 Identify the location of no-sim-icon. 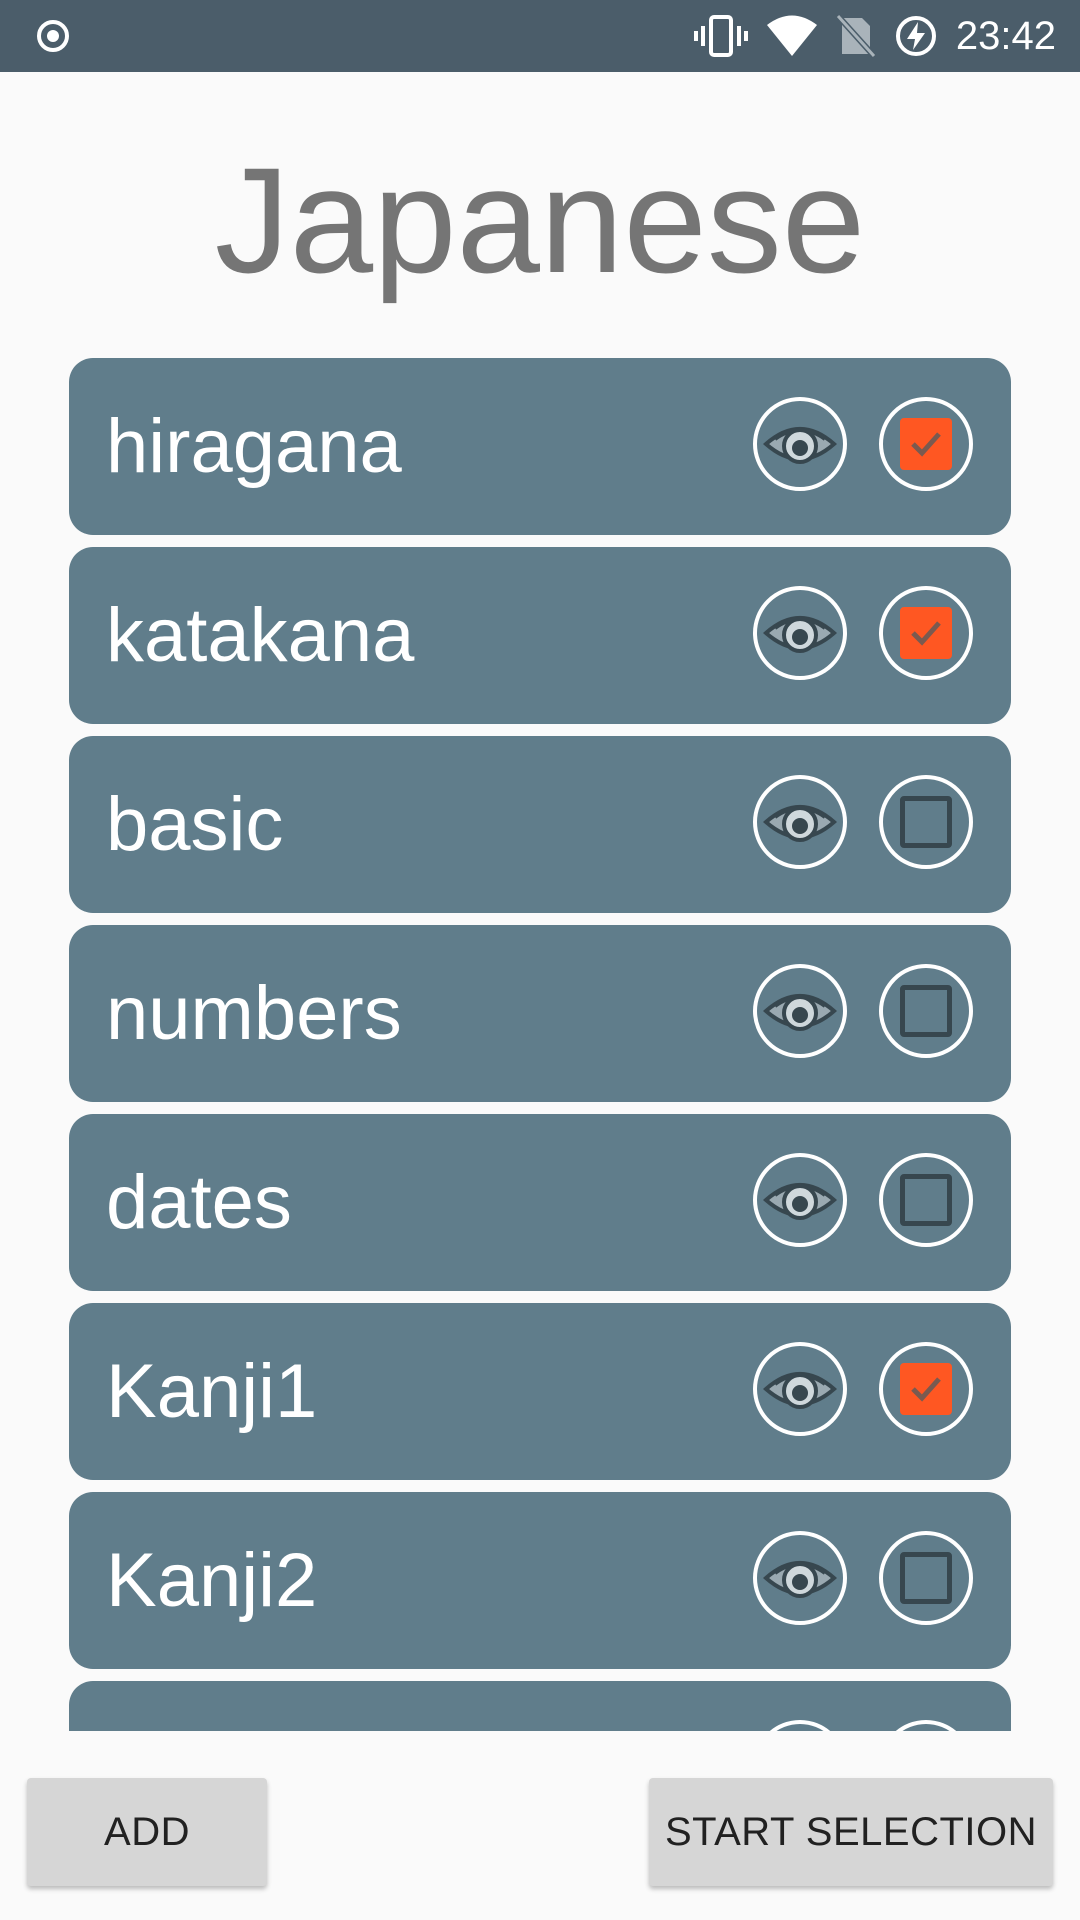
(855, 36).